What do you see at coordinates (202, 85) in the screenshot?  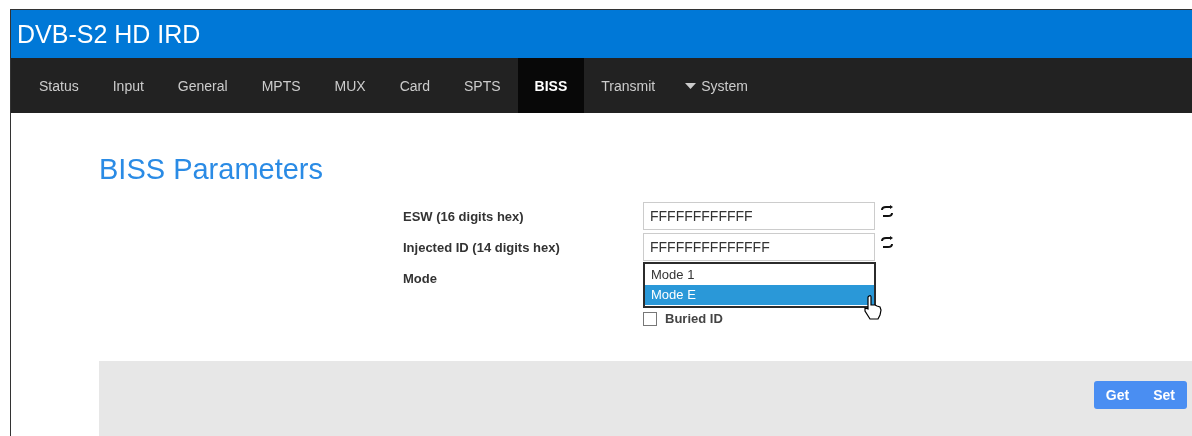 I see `nav-tab: General` at bounding box center [202, 85].